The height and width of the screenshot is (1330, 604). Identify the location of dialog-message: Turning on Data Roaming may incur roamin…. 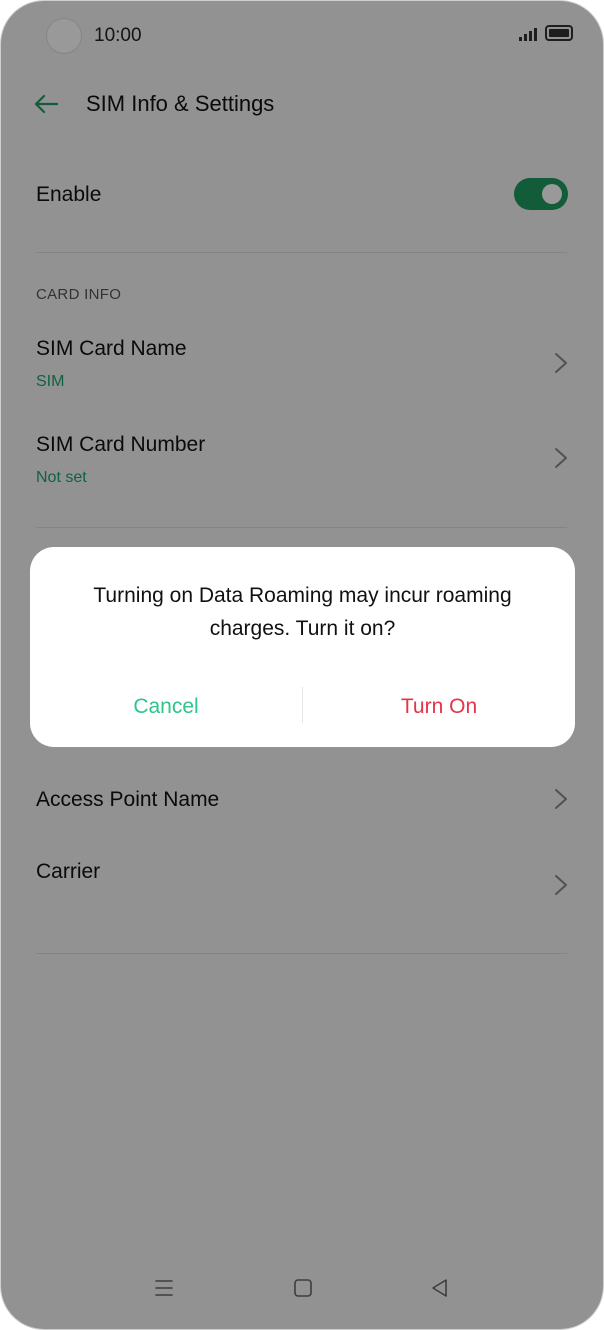
(302, 612).